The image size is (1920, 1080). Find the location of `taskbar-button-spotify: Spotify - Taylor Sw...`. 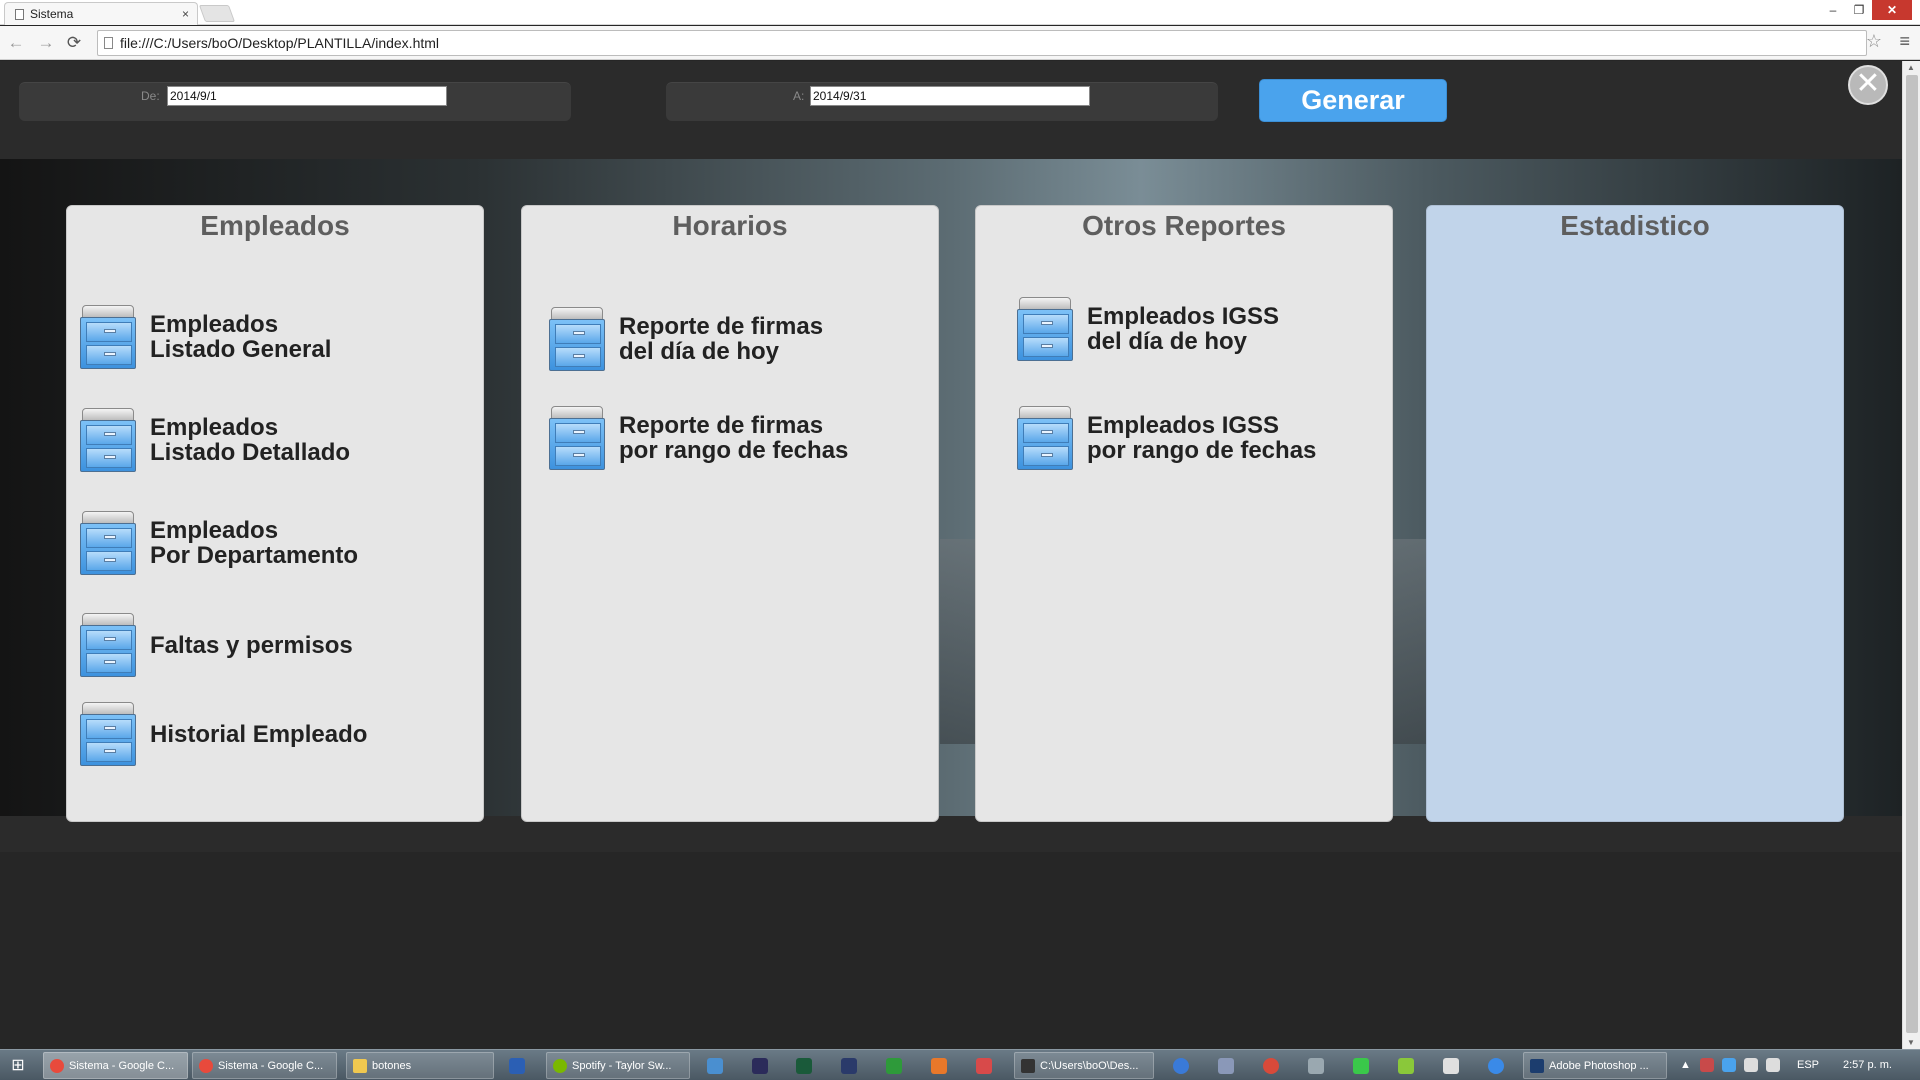

taskbar-button-spotify: Spotify - Taylor Sw... is located at coordinates (618, 1065).